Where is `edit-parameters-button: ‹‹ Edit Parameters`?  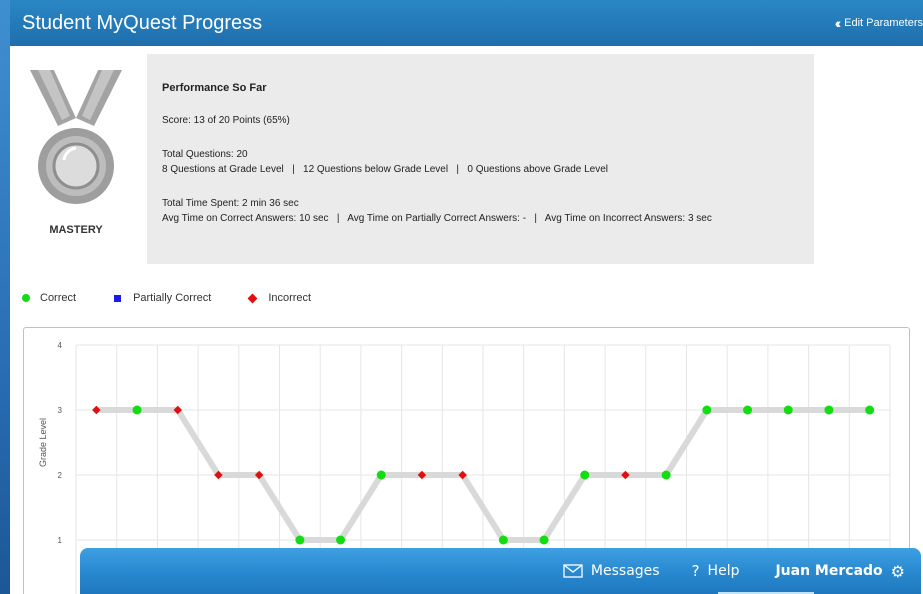
edit-parameters-button: ‹‹ Edit Parameters is located at coordinates (879, 23).